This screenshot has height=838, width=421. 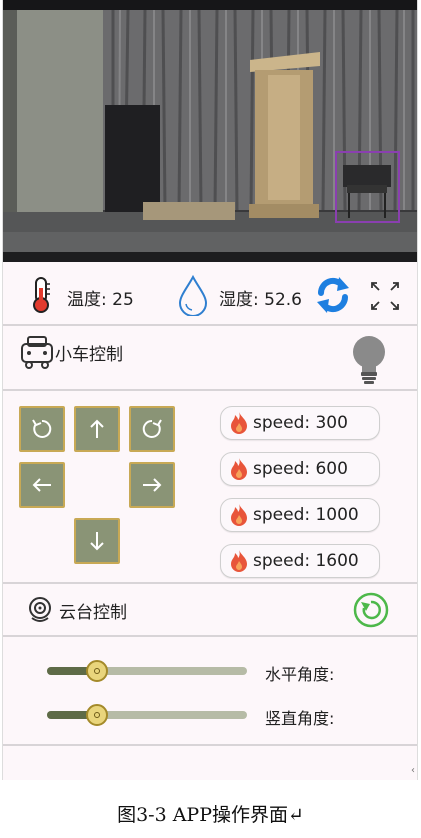 I want to click on reset-icon, so click(x=371, y=610).